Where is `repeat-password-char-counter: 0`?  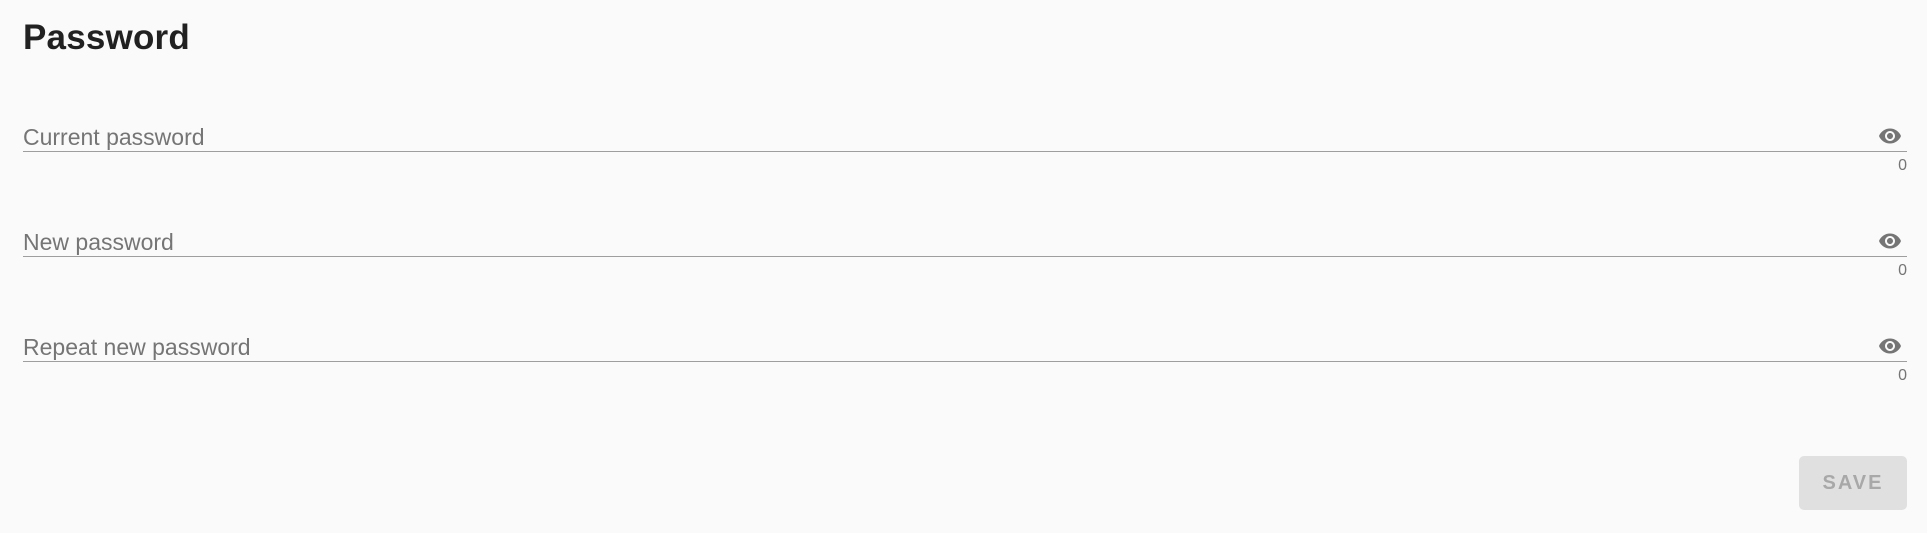 repeat-password-char-counter: 0 is located at coordinates (1902, 375).